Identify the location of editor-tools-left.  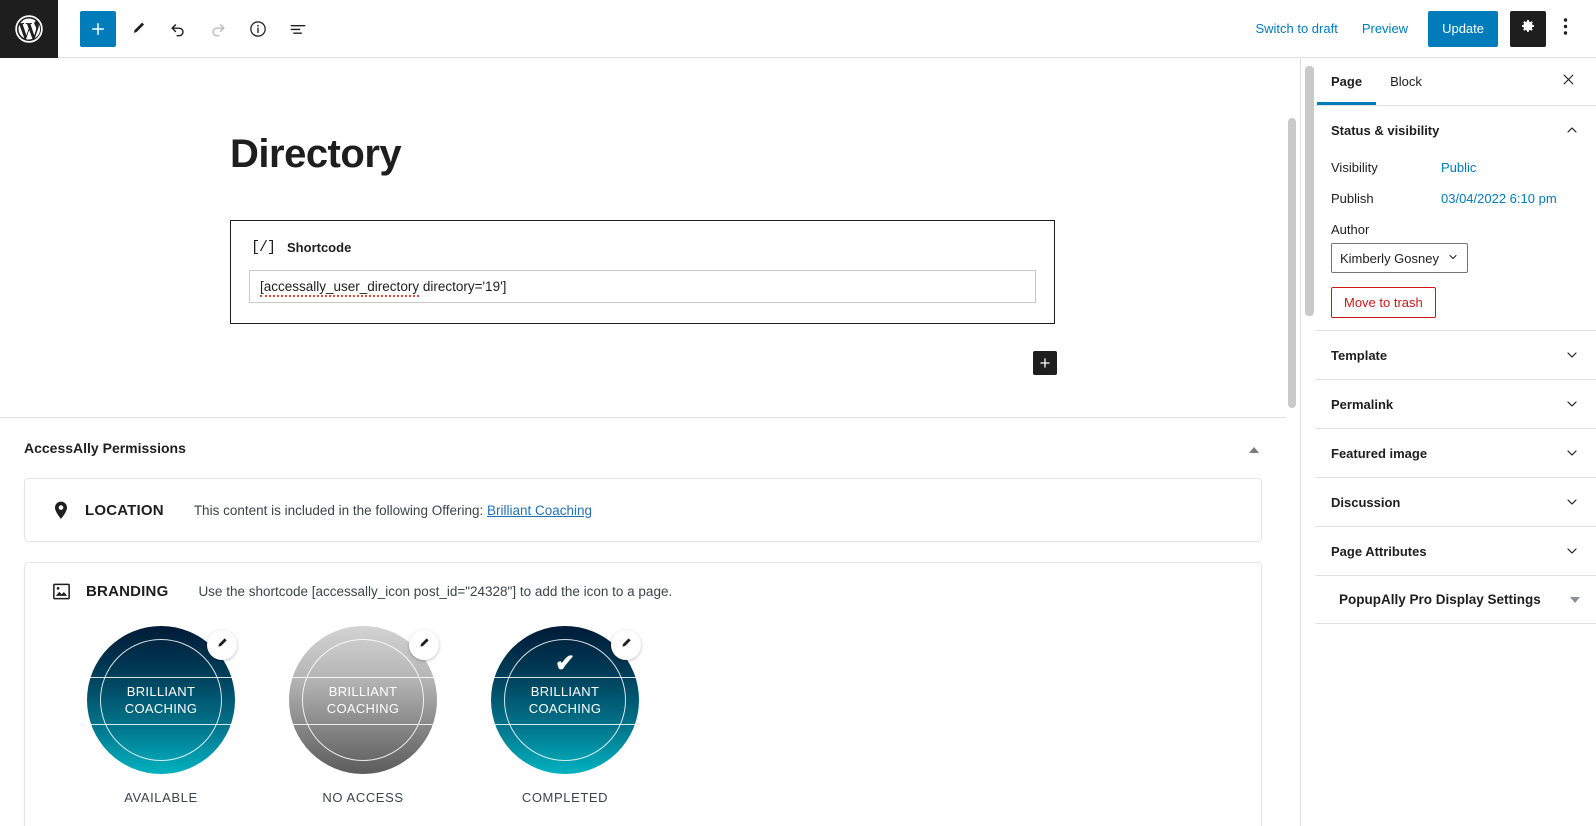
(187, 28).